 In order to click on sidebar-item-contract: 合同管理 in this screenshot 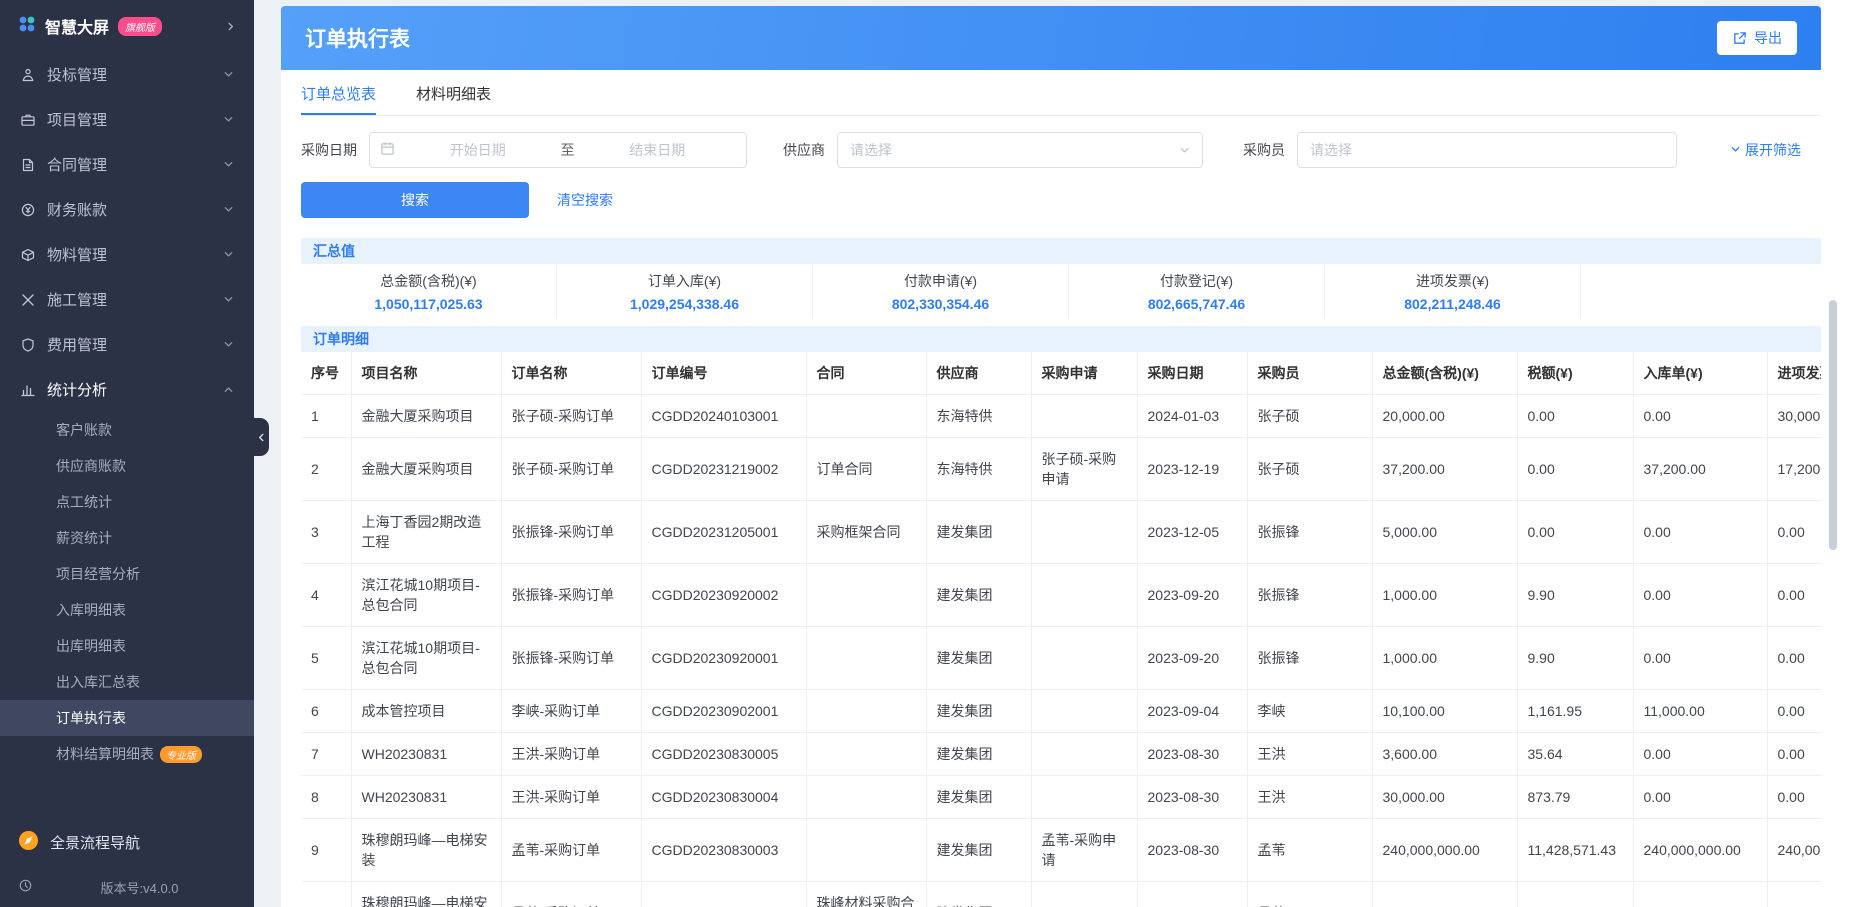, I will do `click(127, 164)`.